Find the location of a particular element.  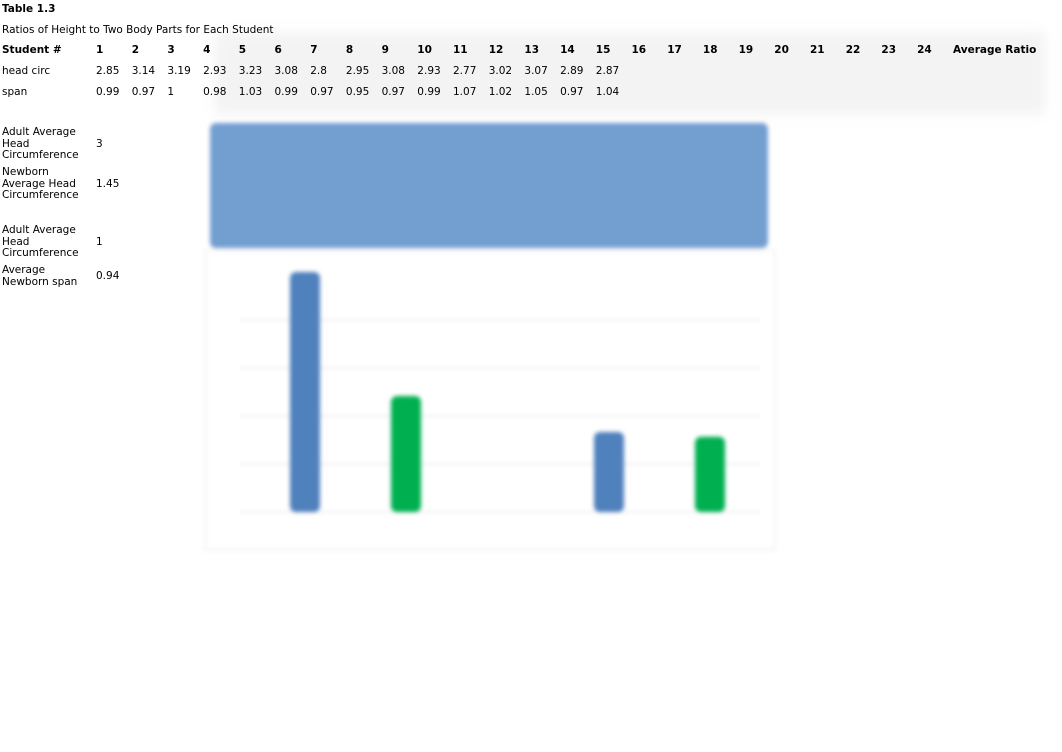

table-cell: 2.77 is located at coordinates (465, 71).